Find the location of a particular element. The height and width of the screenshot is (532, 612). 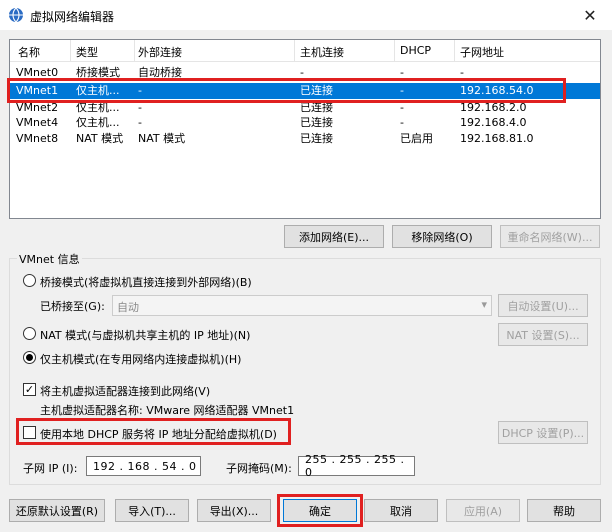

column-header-dhcp: DHCP is located at coordinates (415, 50).